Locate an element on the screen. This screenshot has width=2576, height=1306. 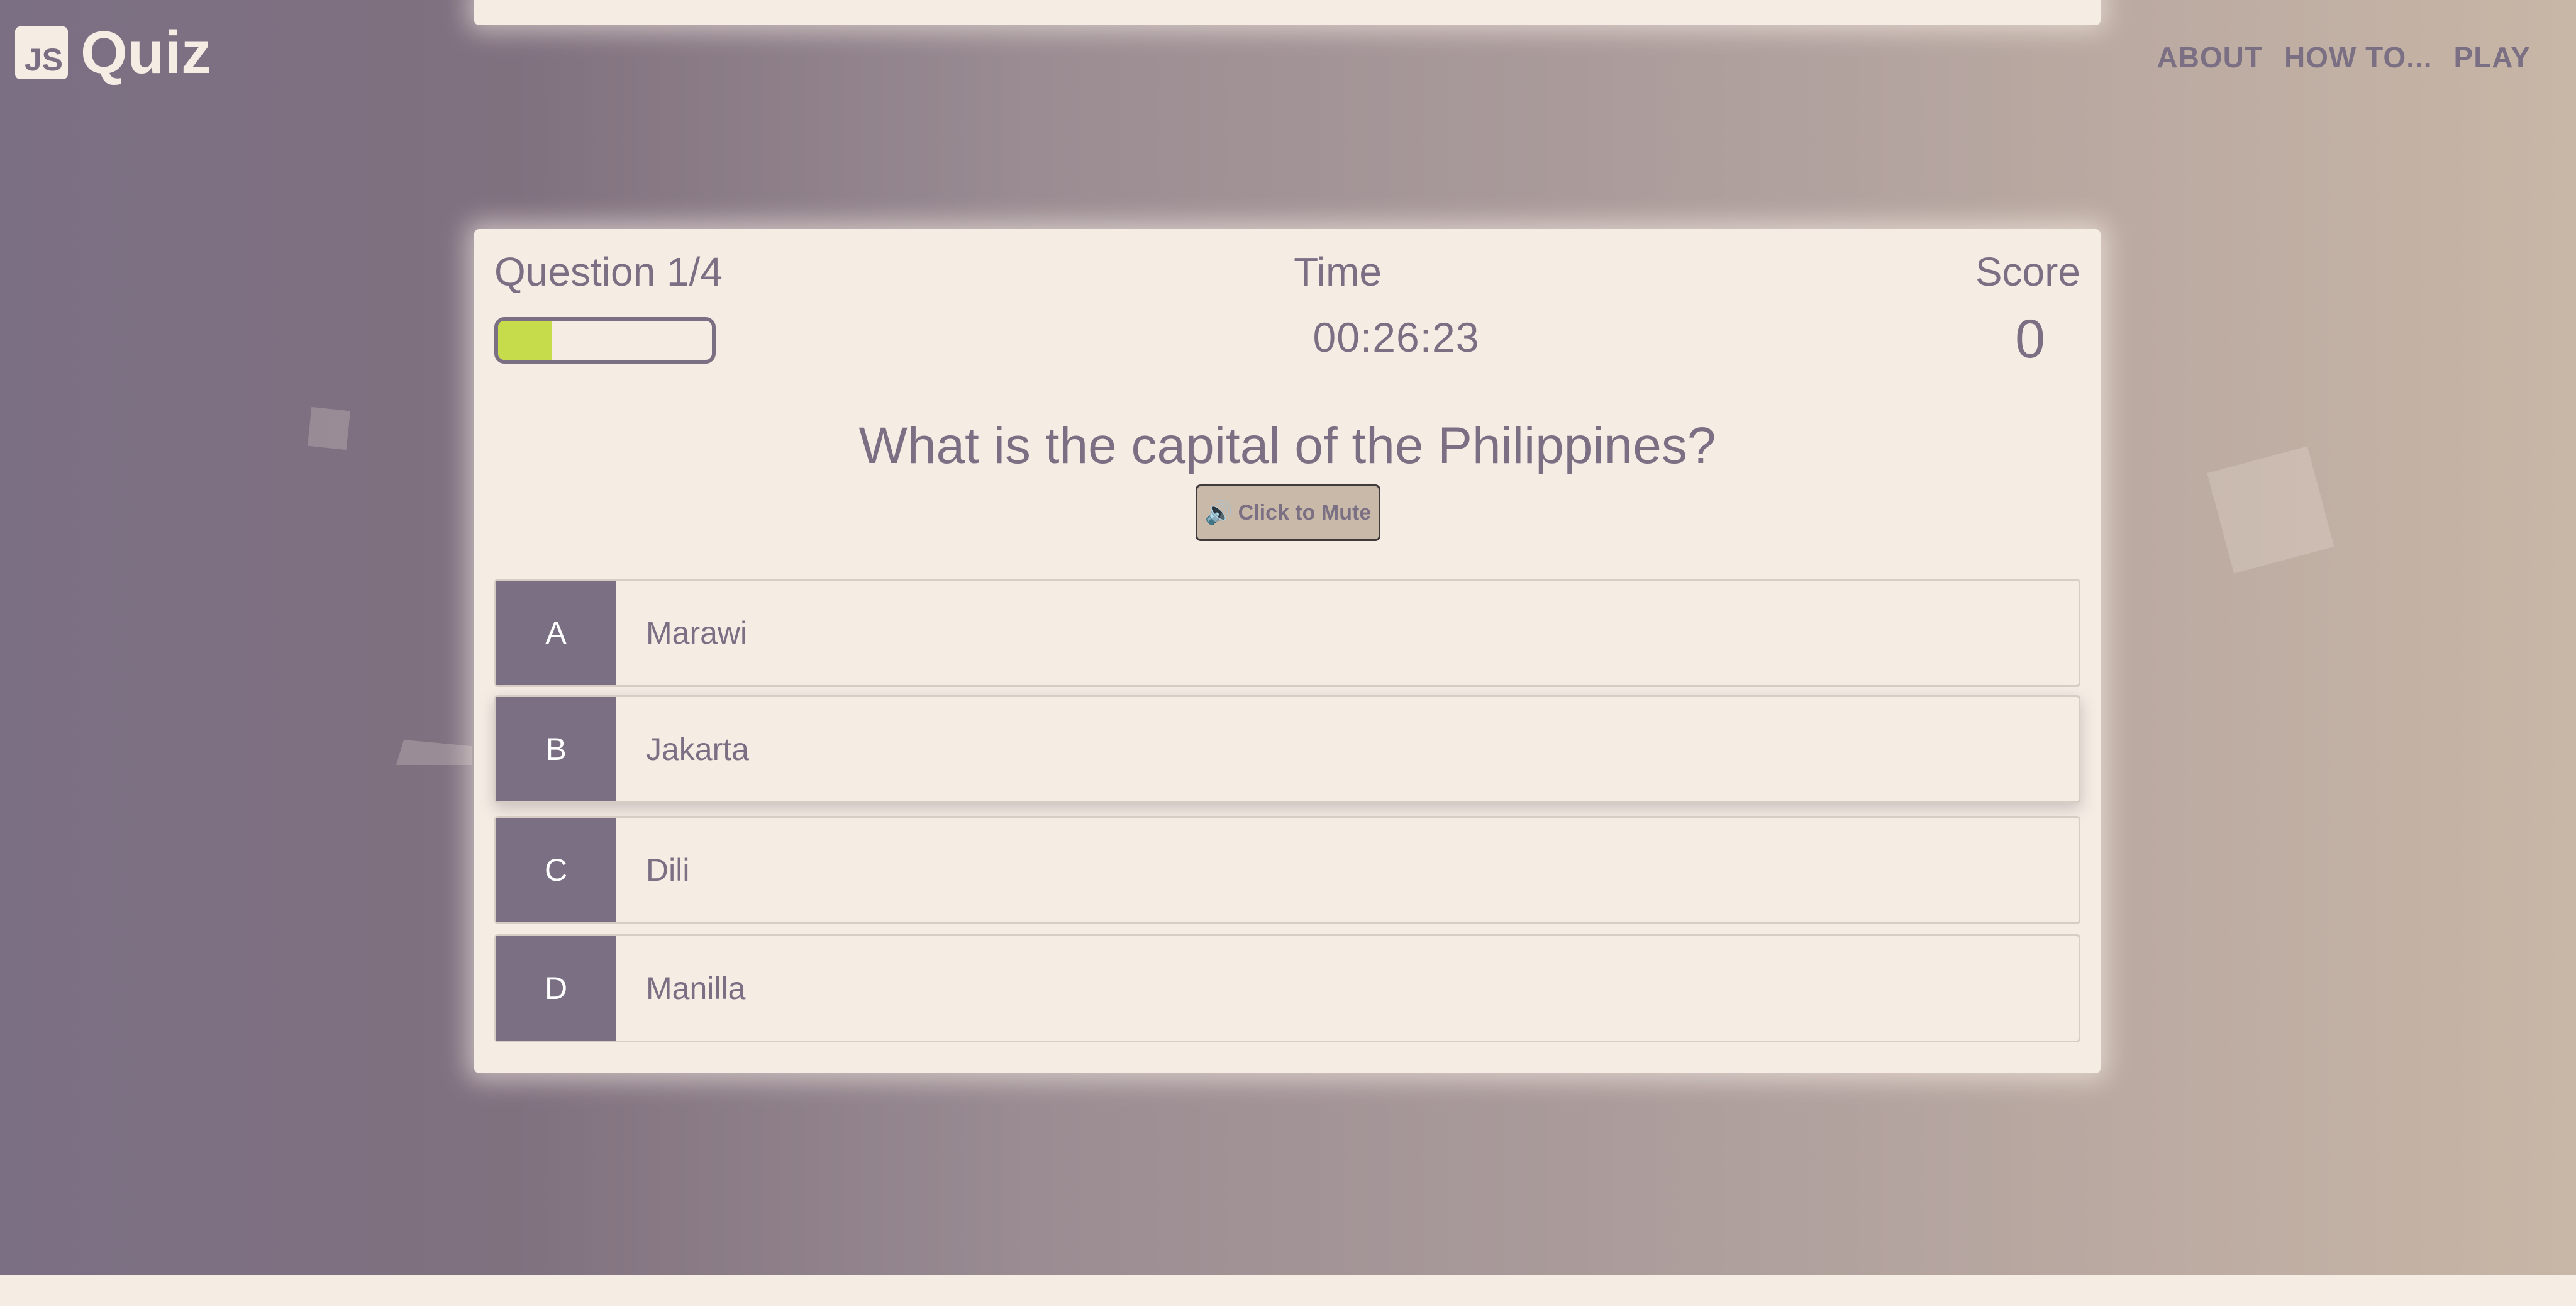
choice-a: A Marawi is located at coordinates (1287, 633).